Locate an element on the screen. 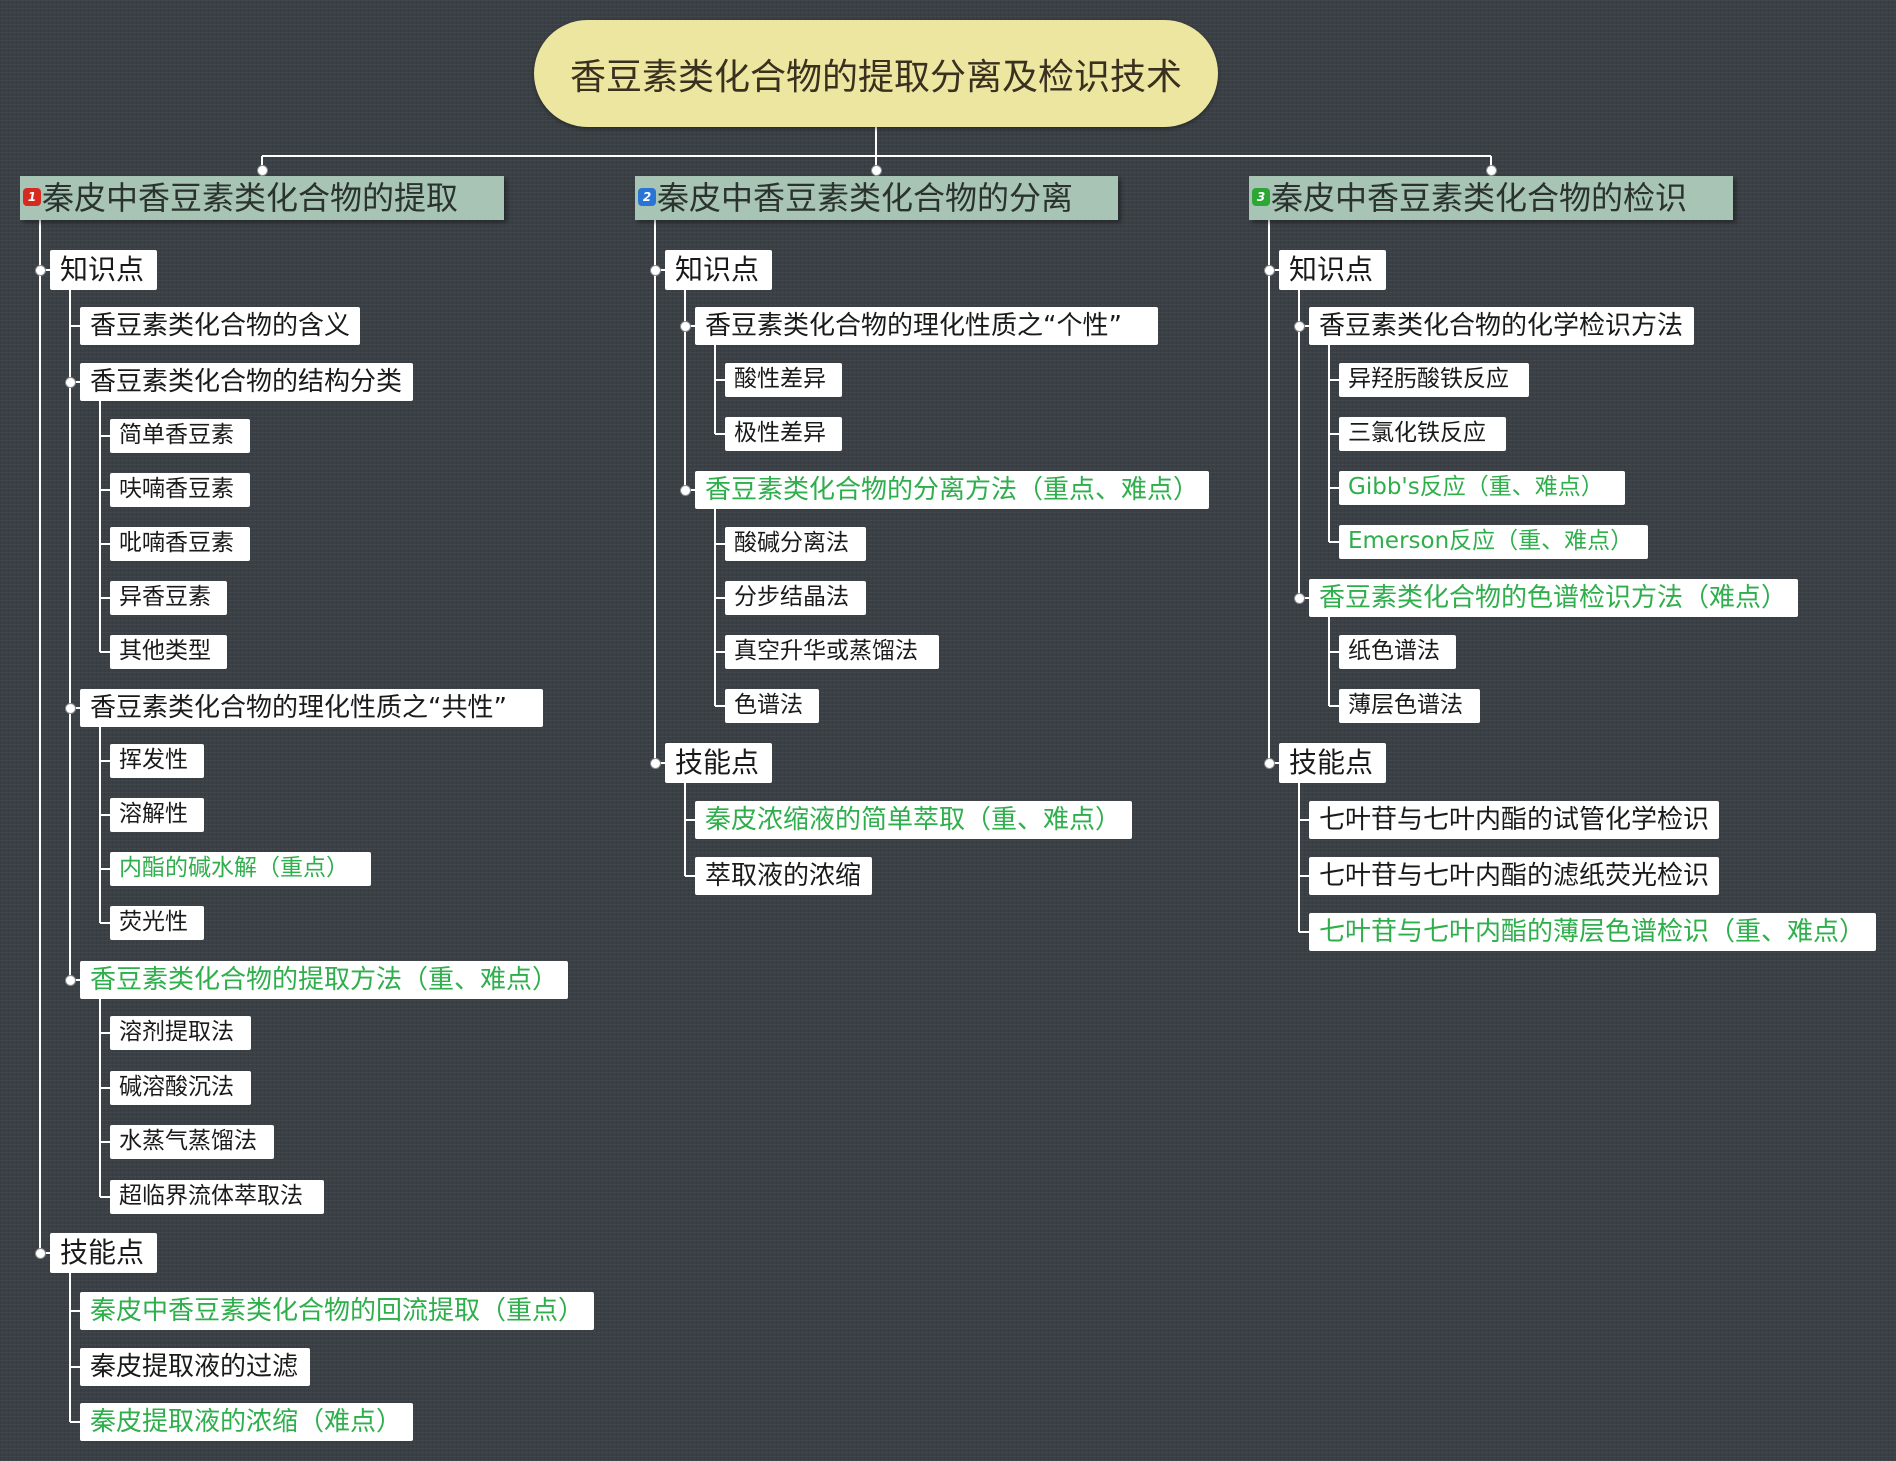 This screenshot has height=1461, width=1896. subtopic-node: 呋喃香豆素 is located at coordinates (180, 490).